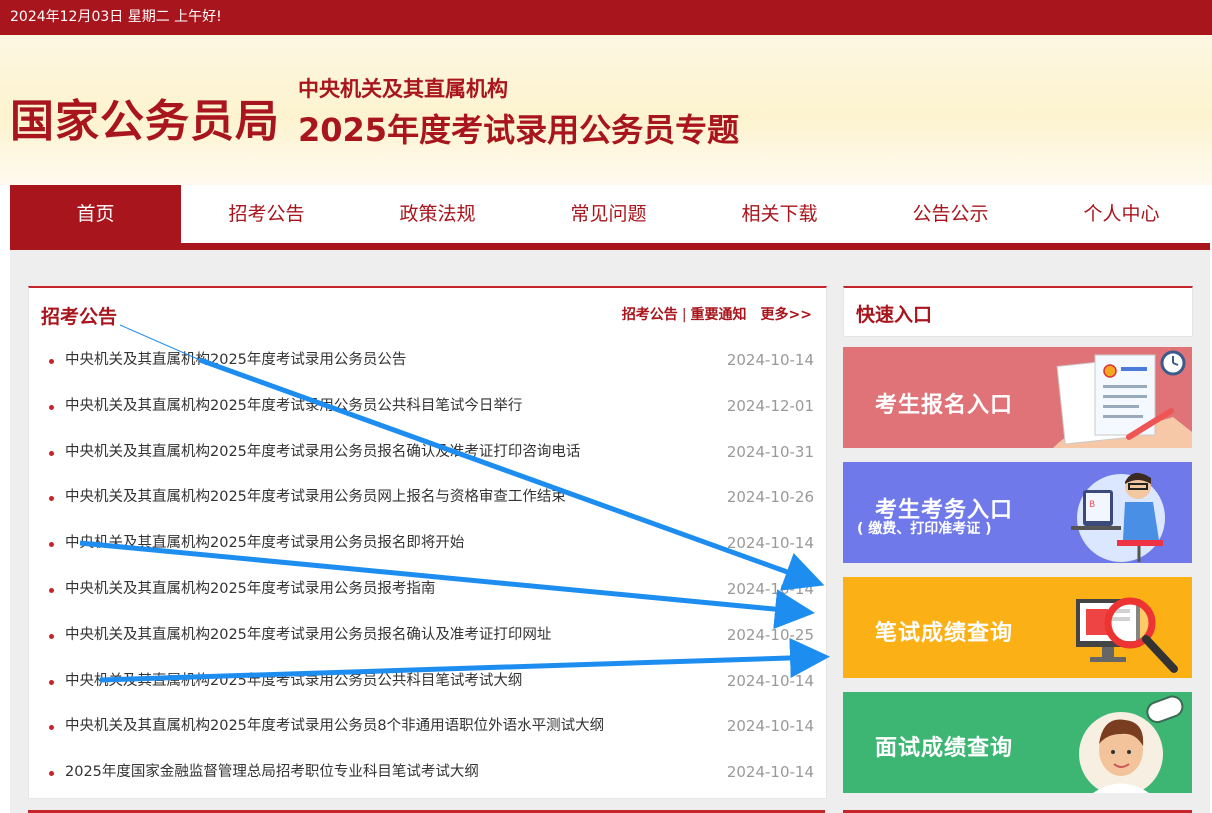 This screenshot has width=1212, height=813. Describe the element at coordinates (650, 315) in the screenshot. I see `link-announcements: 招考公告` at that location.